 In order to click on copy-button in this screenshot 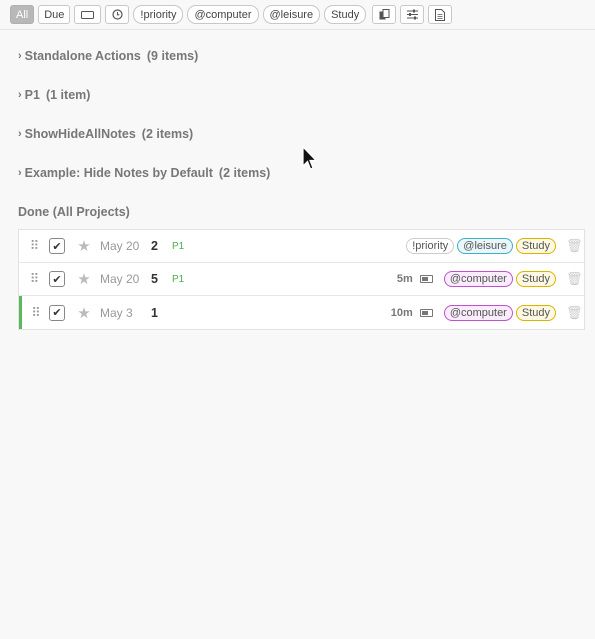, I will do `click(384, 14)`.